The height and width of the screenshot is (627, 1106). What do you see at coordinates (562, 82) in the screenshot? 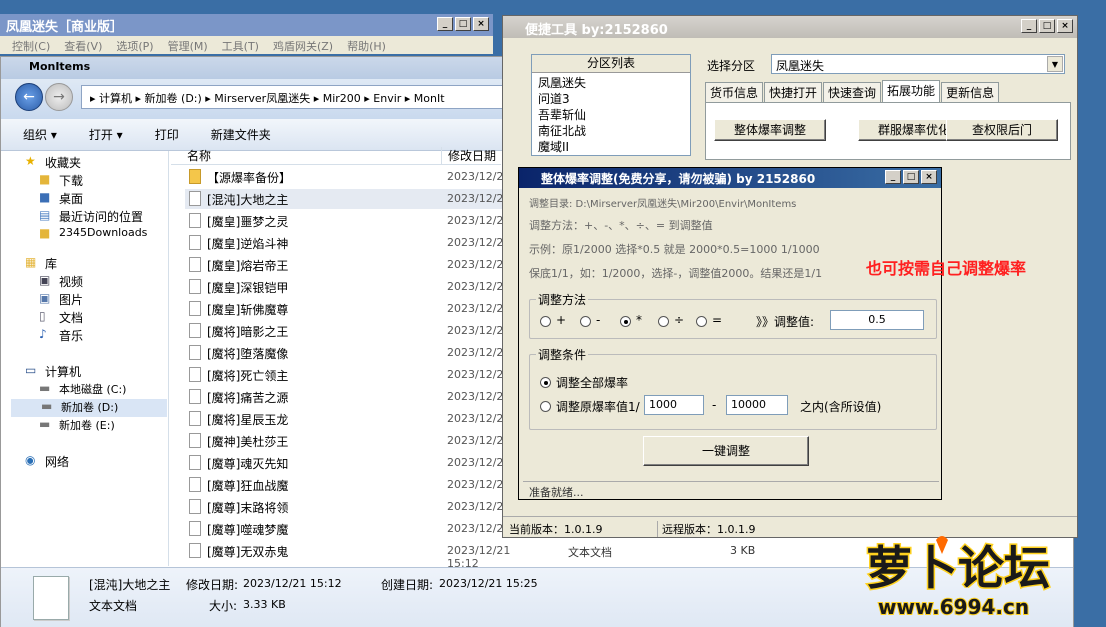
I see `zone-item: 凤凰迷失` at bounding box center [562, 82].